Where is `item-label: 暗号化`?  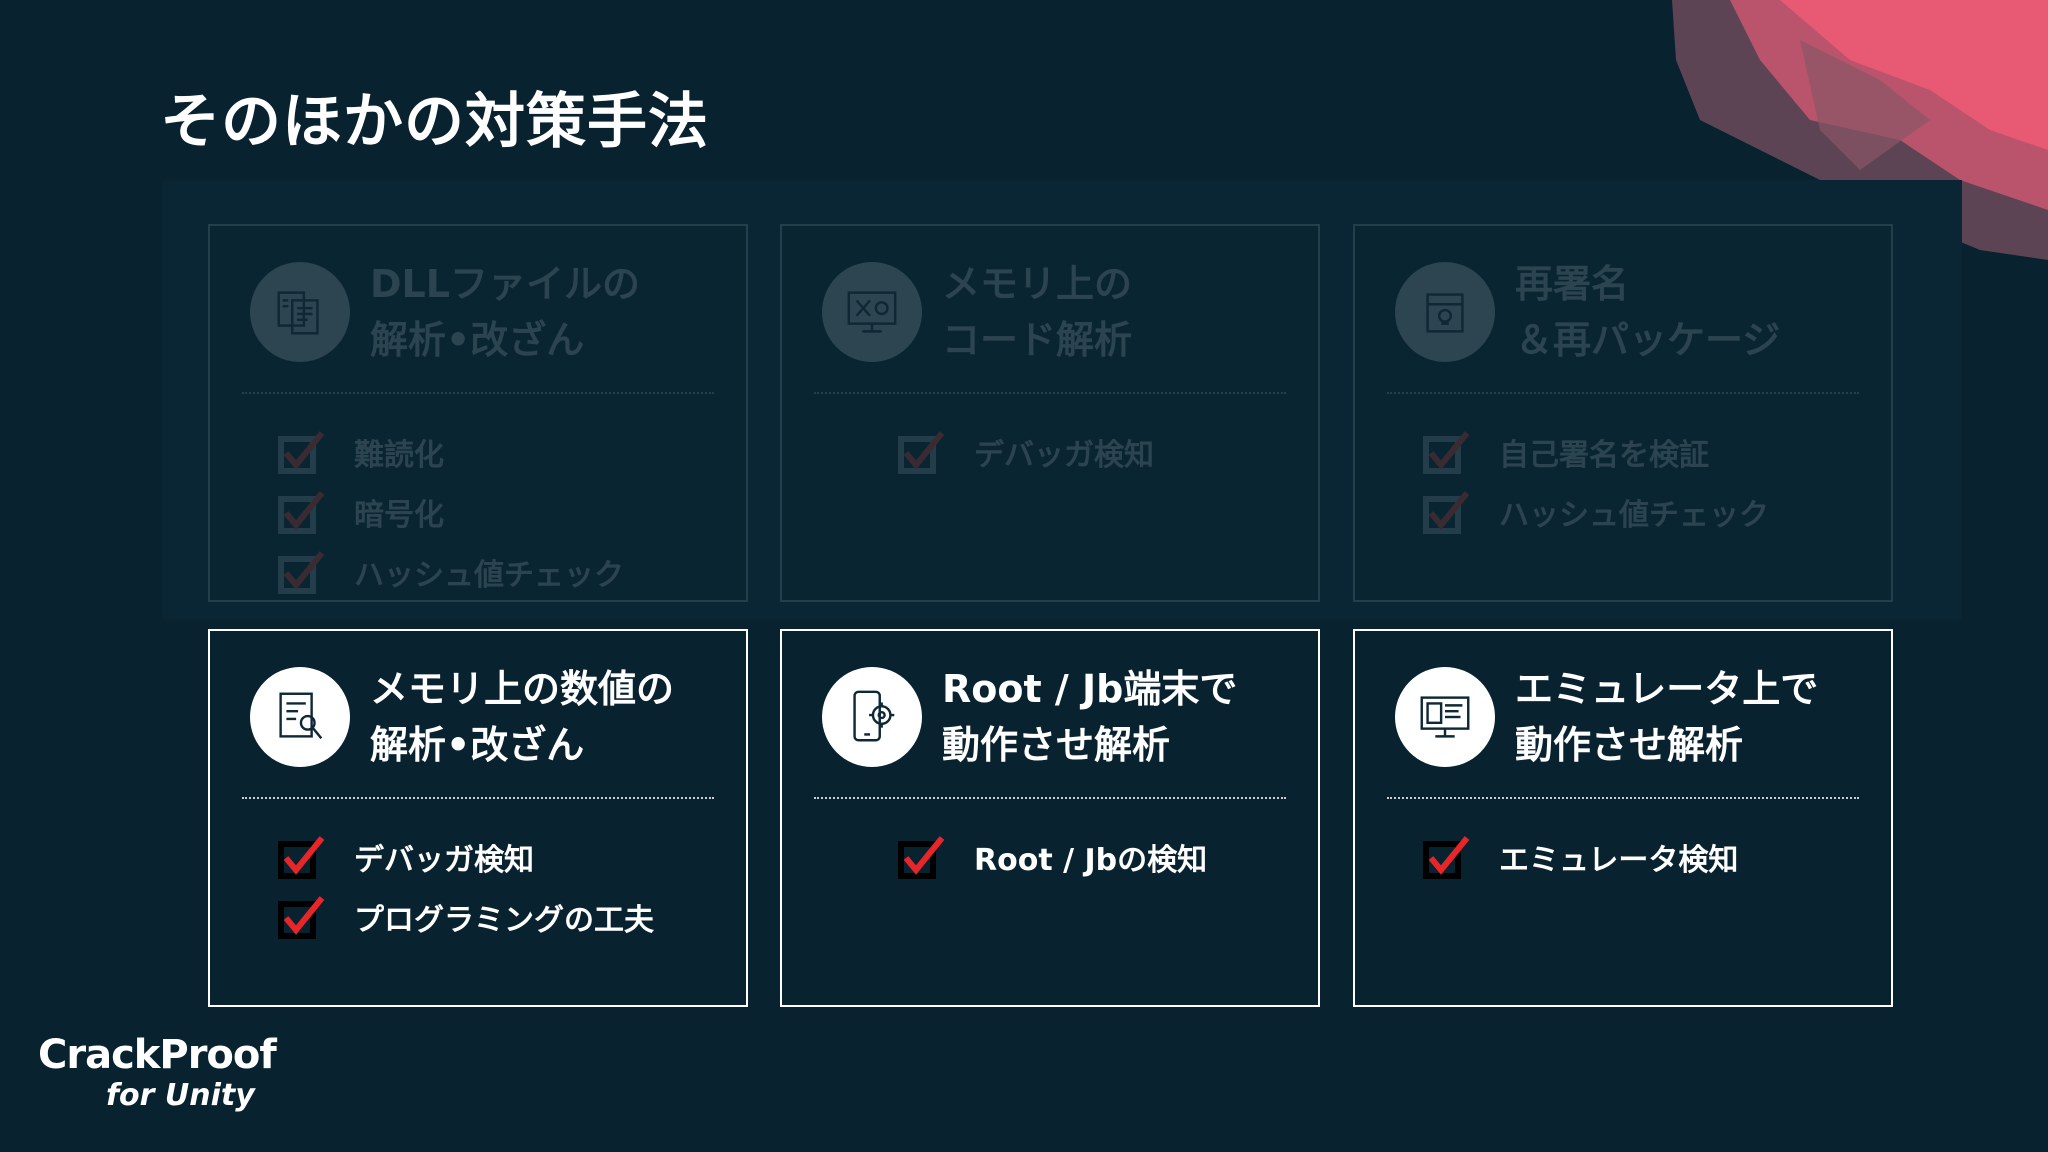 item-label: 暗号化 is located at coordinates (399, 515).